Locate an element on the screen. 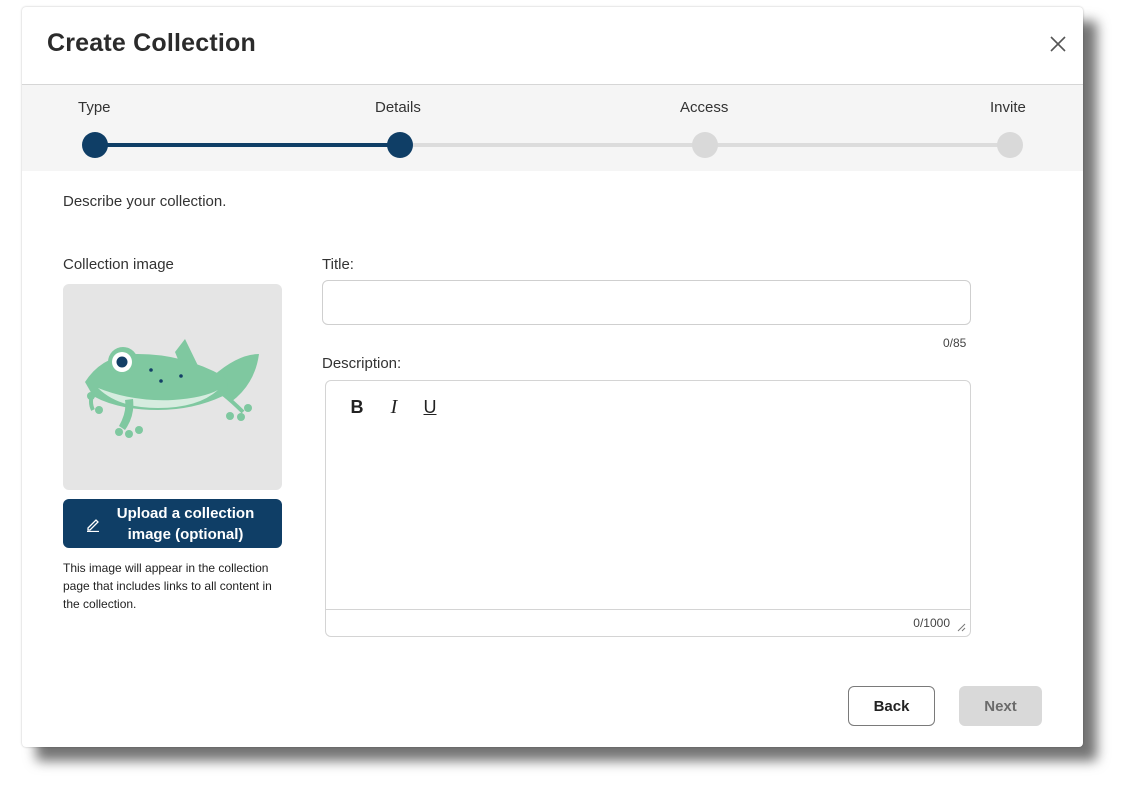  dialog-title: Create Collection is located at coordinates (152, 43).